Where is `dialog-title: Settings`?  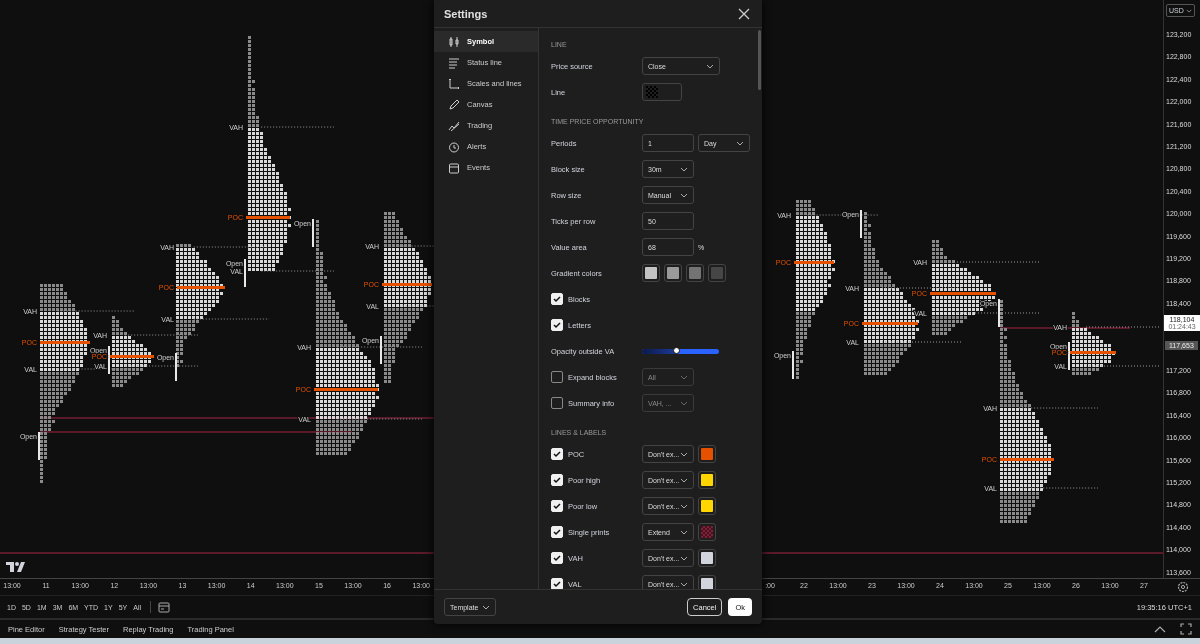
dialog-title: Settings is located at coordinates (466, 13).